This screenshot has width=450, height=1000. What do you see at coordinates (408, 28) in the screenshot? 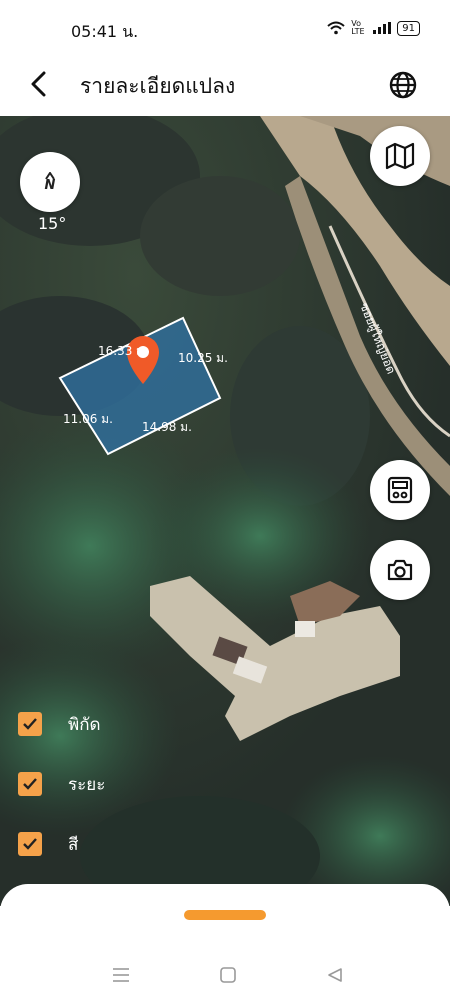
I see `battery-indicator: 91` at bounding box center [408, 28].